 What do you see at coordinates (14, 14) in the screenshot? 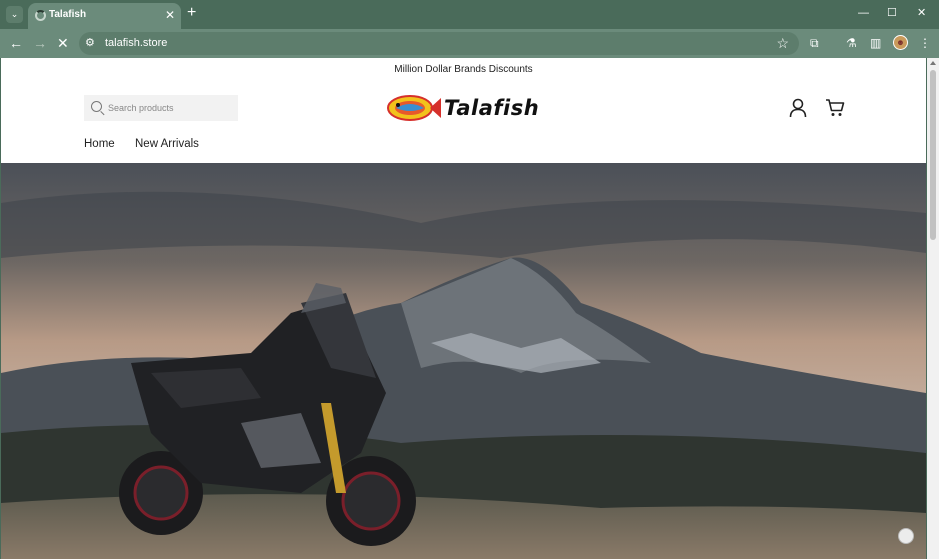
I see `tab-list-icon: ⌄` at bounding box center [14, 14].